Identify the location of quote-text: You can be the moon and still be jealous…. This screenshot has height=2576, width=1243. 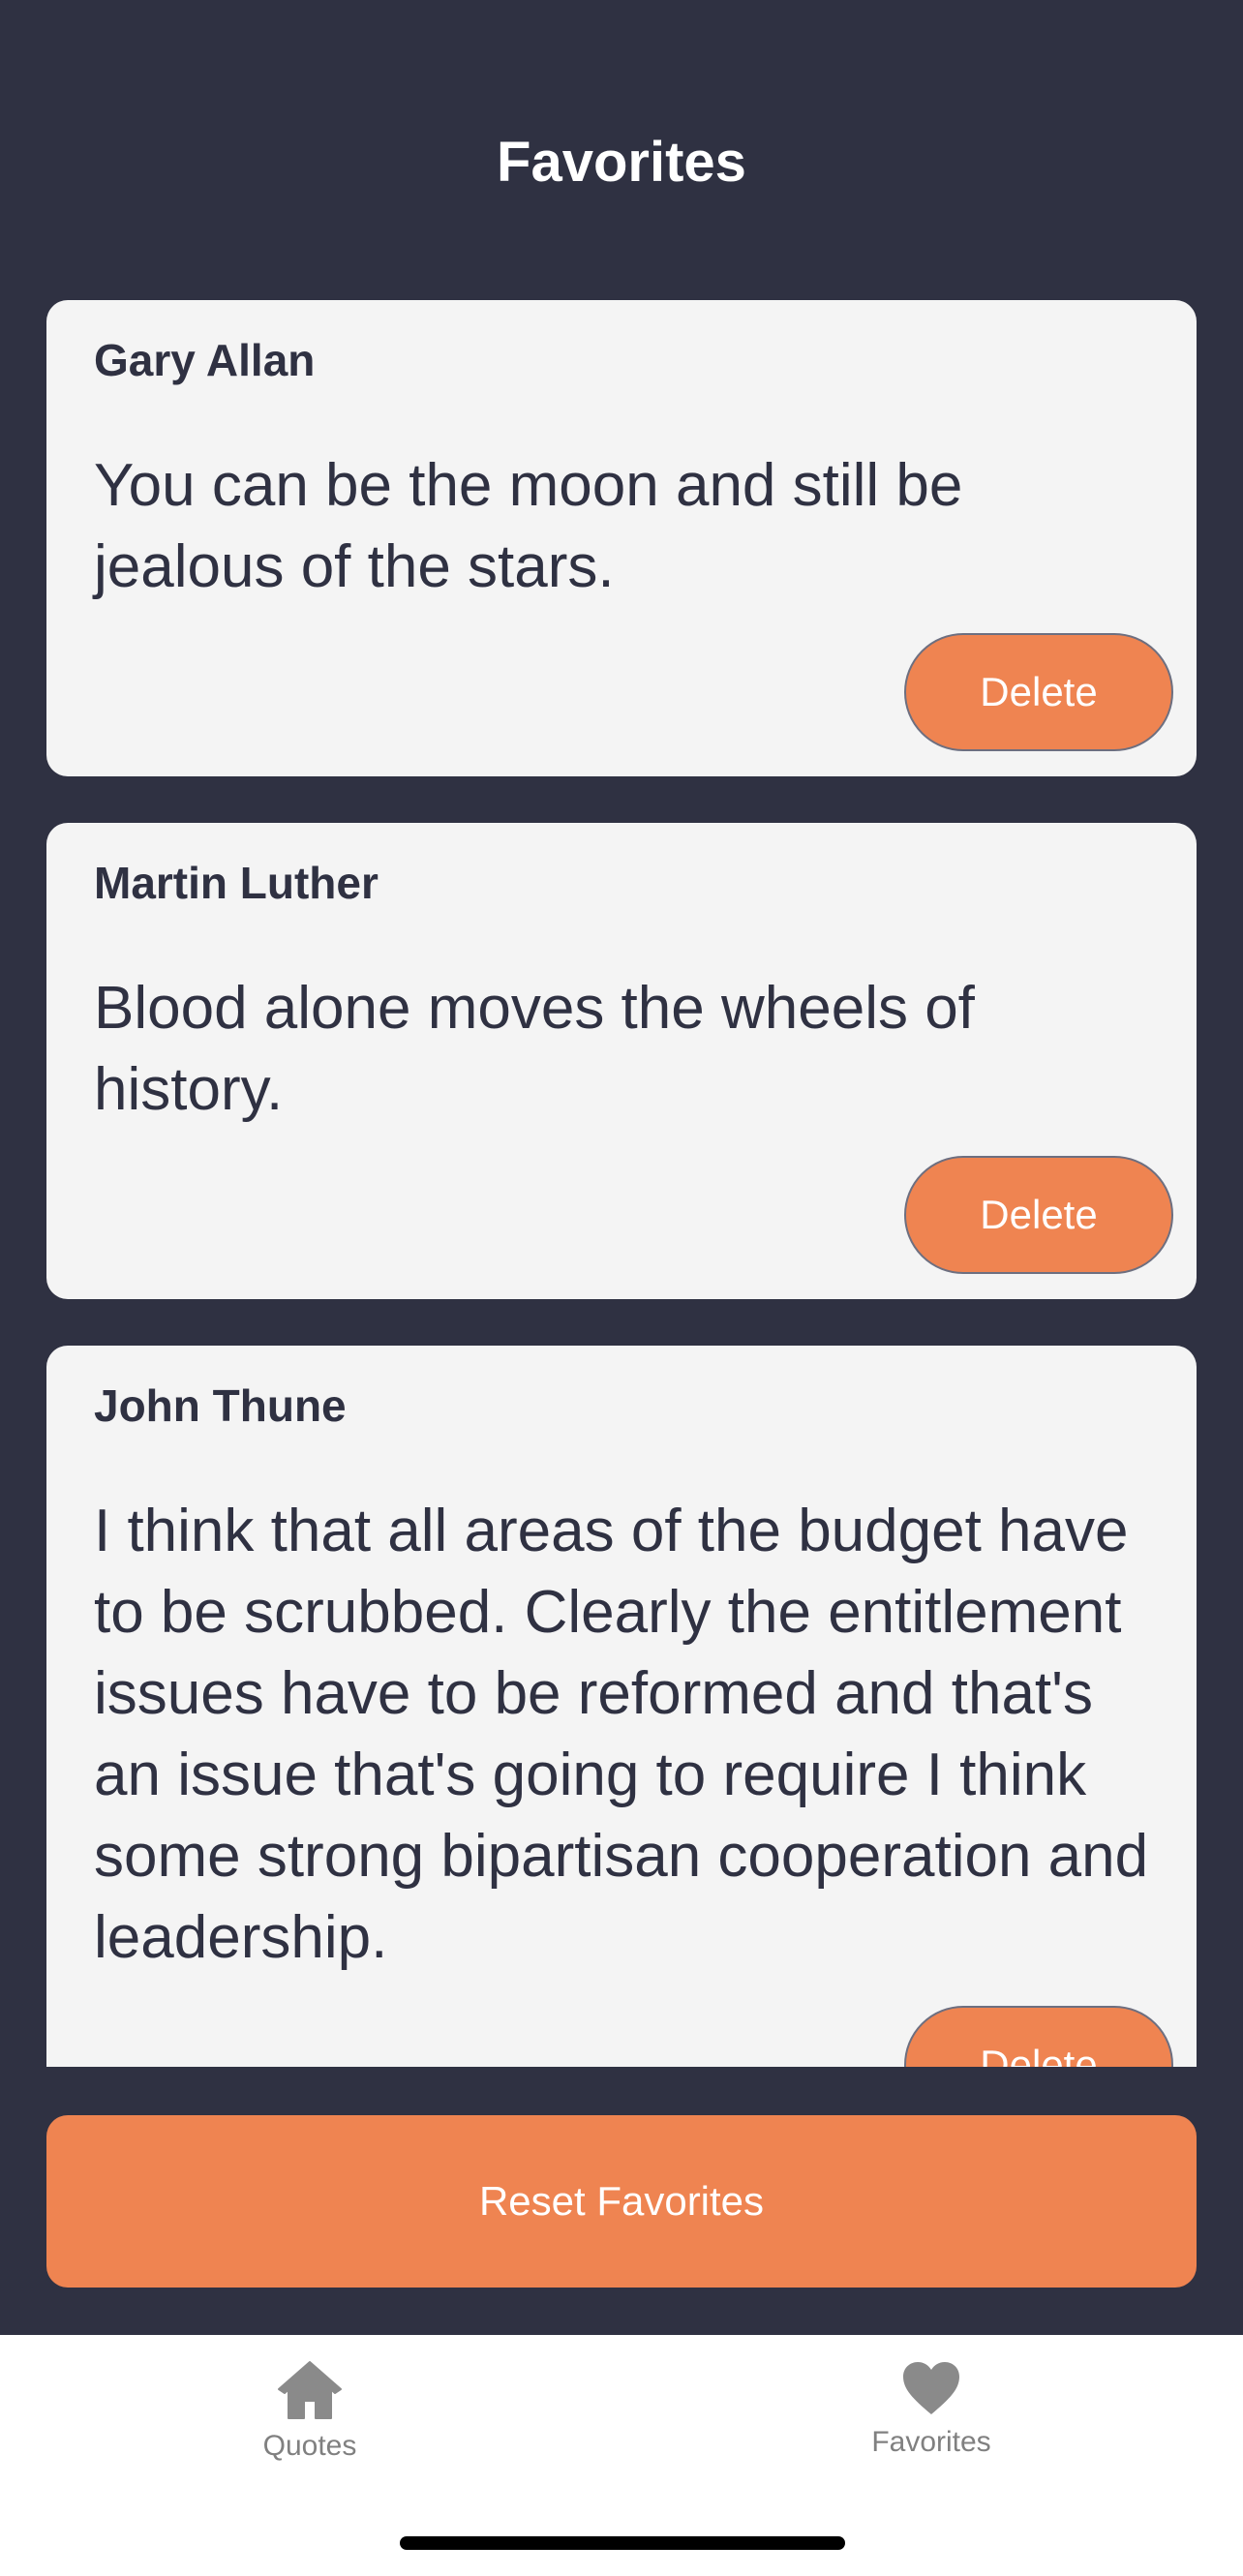
(528, 526).